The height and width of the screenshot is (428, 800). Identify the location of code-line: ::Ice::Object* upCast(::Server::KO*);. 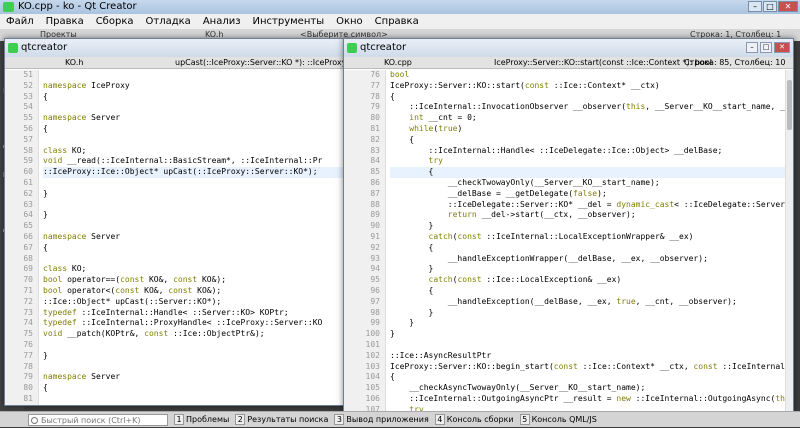
(194, 302).